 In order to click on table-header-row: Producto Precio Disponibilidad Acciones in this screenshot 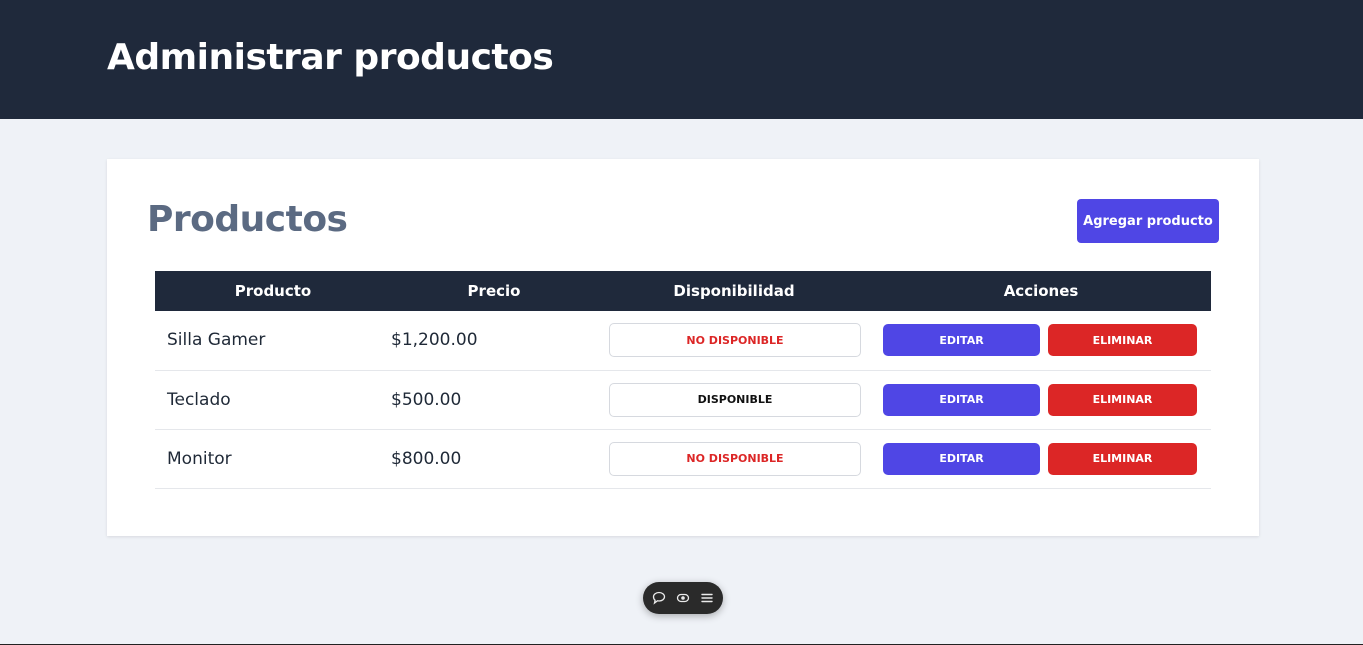, I will do `click(683, 291)`.